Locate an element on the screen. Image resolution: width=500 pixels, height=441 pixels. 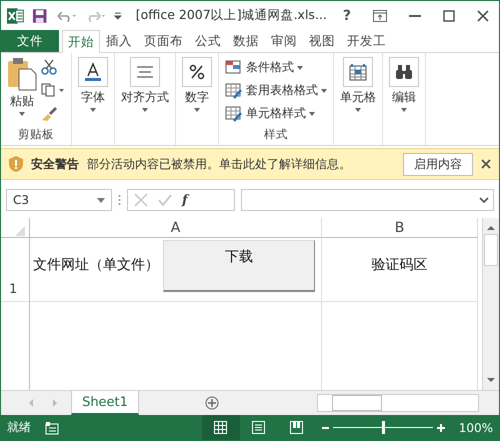
table-format-icon is located at coordinates (234, 90).